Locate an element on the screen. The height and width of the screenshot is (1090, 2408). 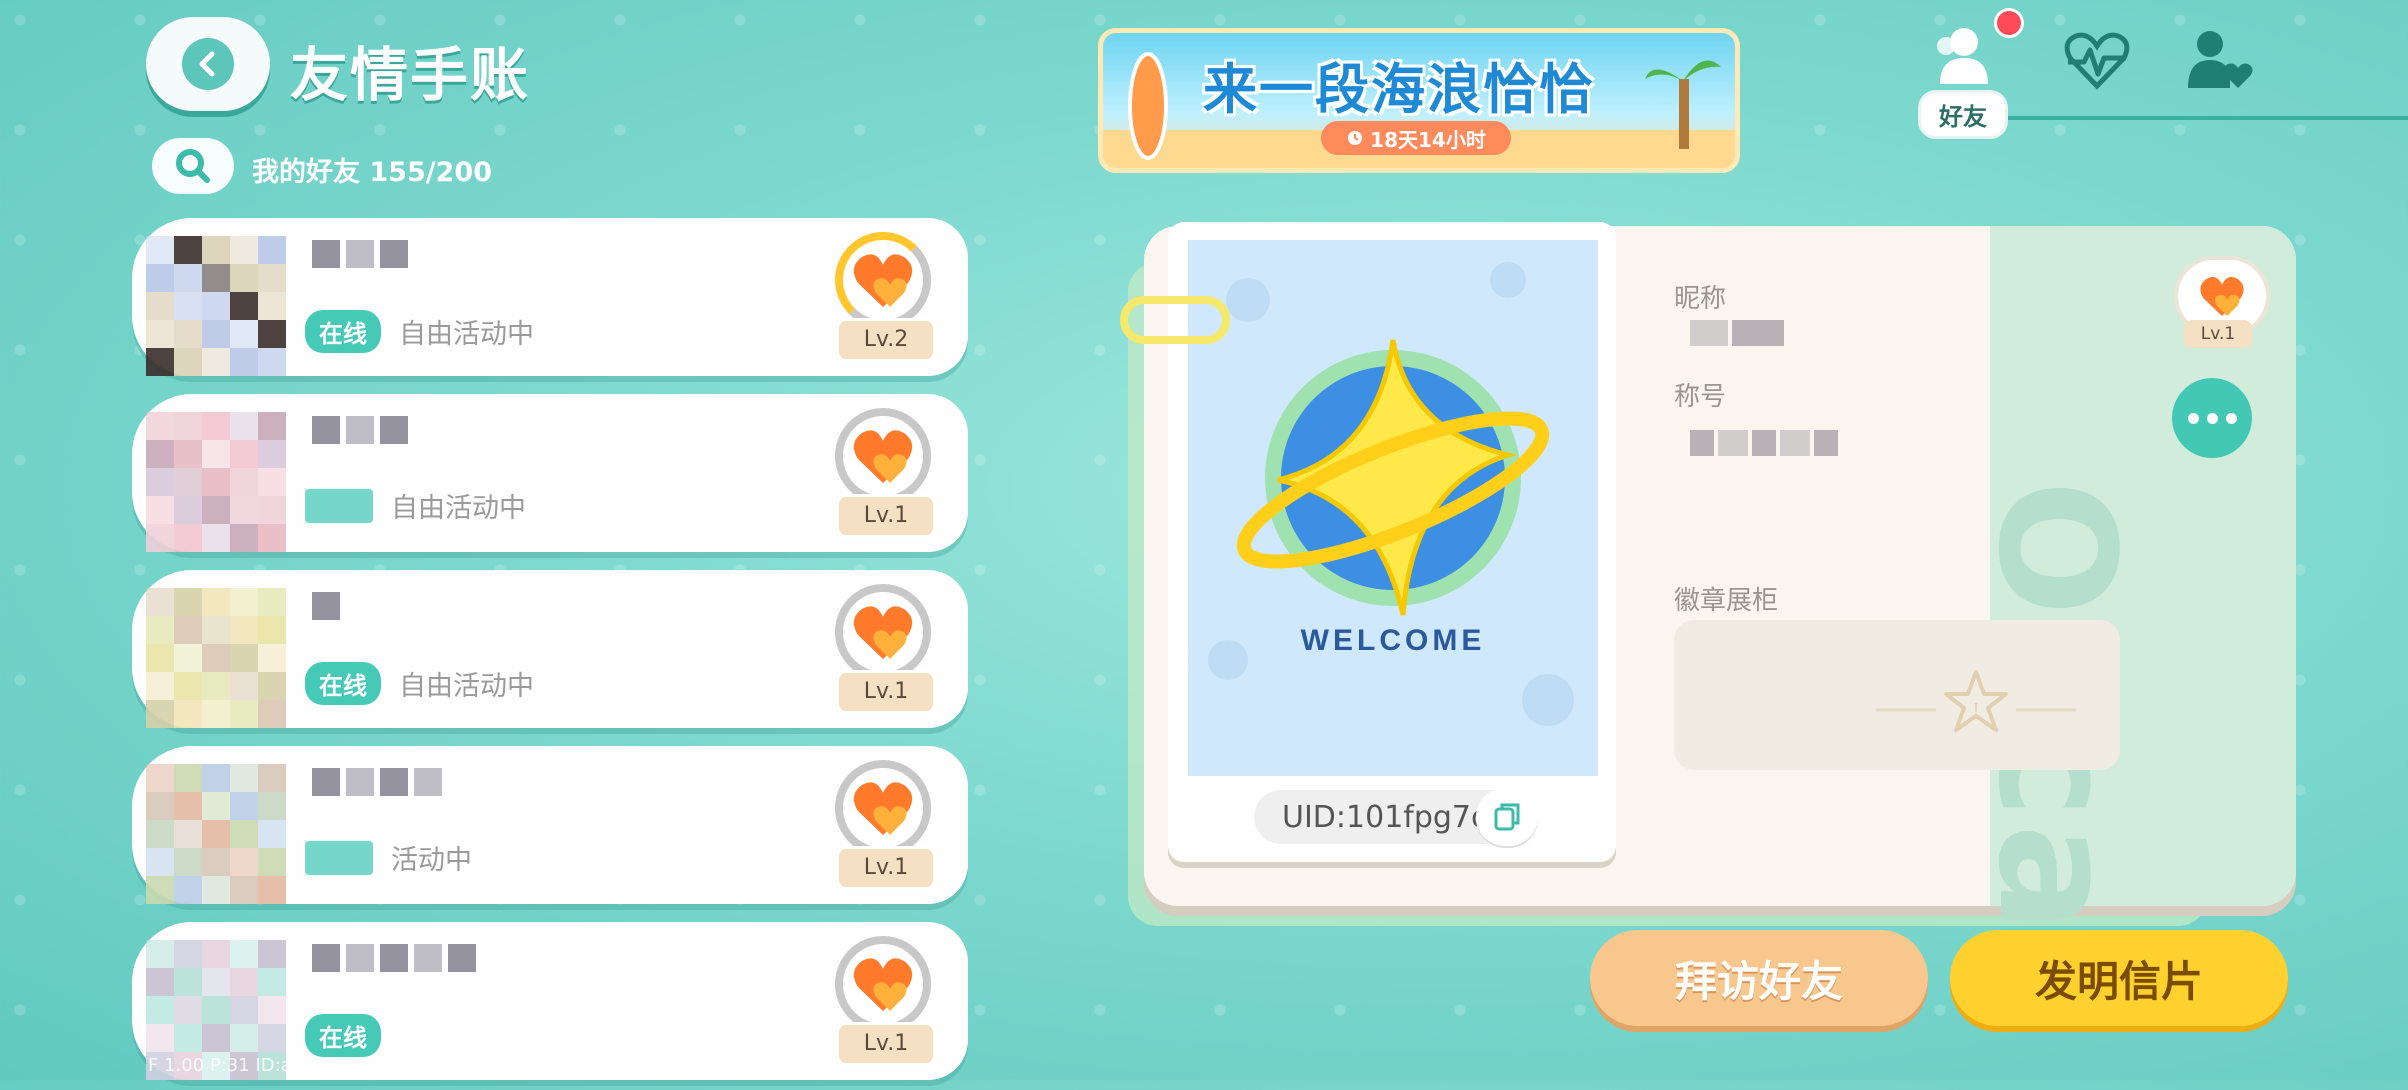
friends-icon is located at coordinates (1962, 56).